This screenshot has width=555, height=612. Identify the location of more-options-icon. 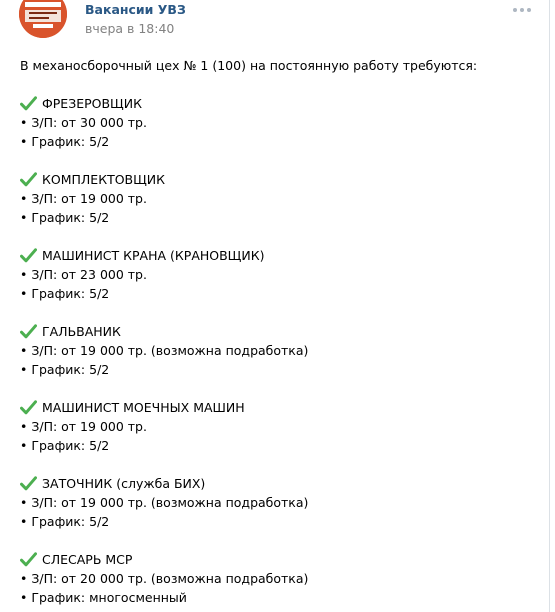
(522, 9).